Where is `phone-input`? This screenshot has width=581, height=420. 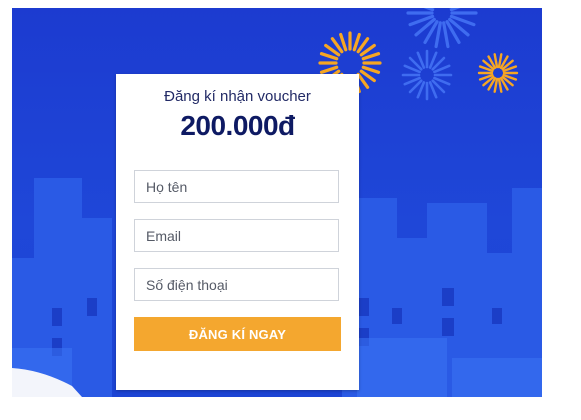
phone-input is located at coordinates (236, 284).